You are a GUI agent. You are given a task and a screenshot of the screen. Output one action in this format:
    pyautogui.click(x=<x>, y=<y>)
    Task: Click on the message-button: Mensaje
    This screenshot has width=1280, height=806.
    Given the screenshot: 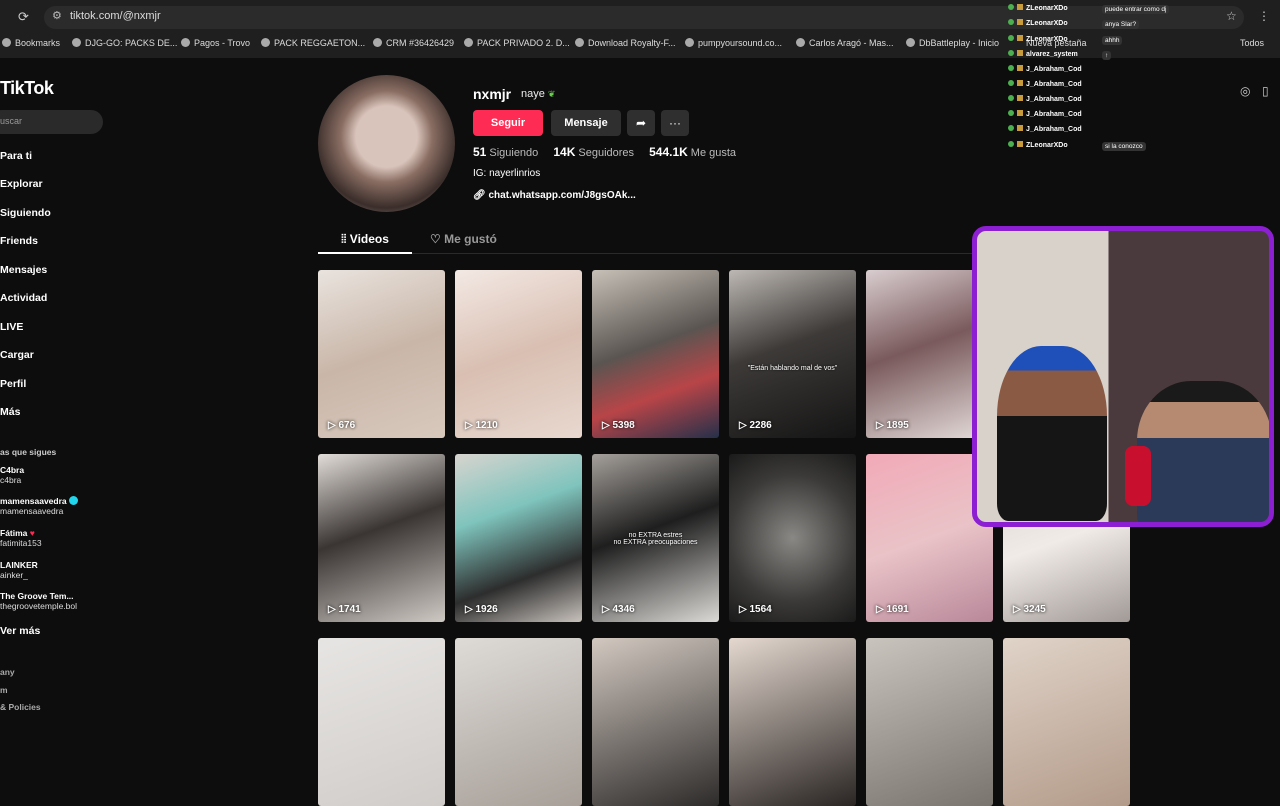 What is the action you would take?
    pyautogui.click(x=586, y=123)
    